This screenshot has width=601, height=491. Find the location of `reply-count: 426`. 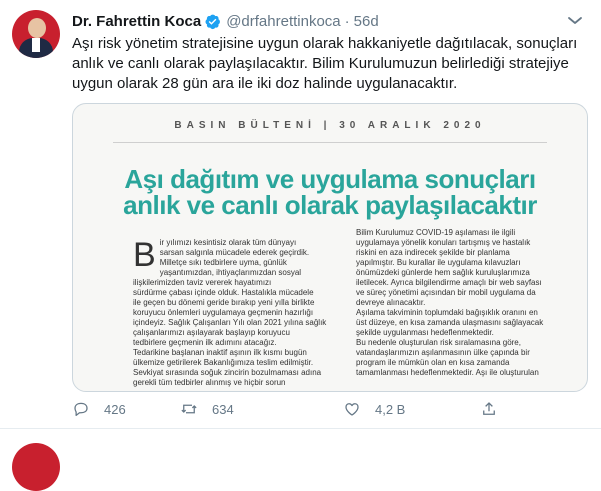

reply-count: 426 is located at coordinates (115, 409).